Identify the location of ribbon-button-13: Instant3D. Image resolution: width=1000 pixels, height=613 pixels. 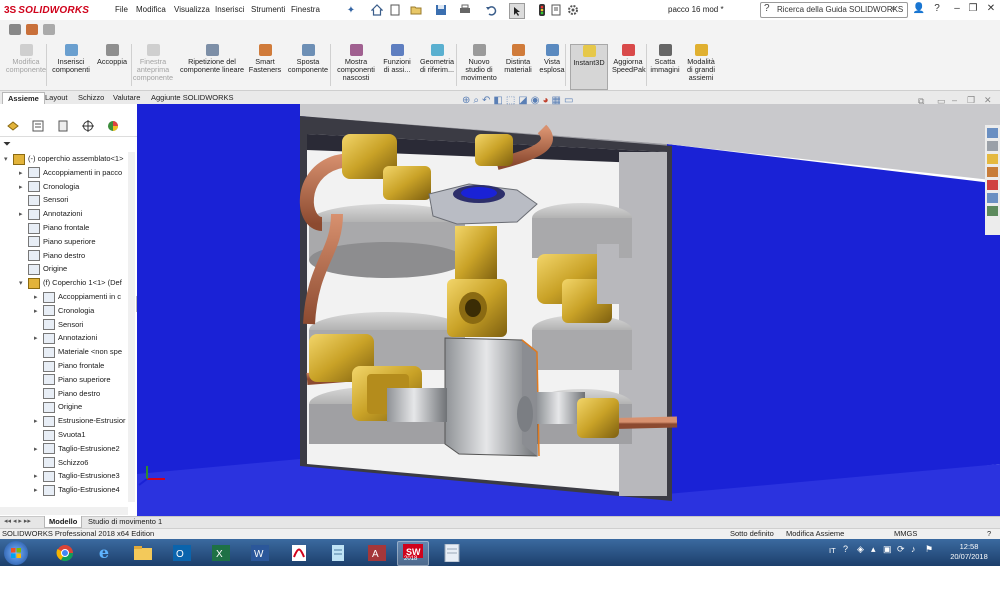
(589, 67).